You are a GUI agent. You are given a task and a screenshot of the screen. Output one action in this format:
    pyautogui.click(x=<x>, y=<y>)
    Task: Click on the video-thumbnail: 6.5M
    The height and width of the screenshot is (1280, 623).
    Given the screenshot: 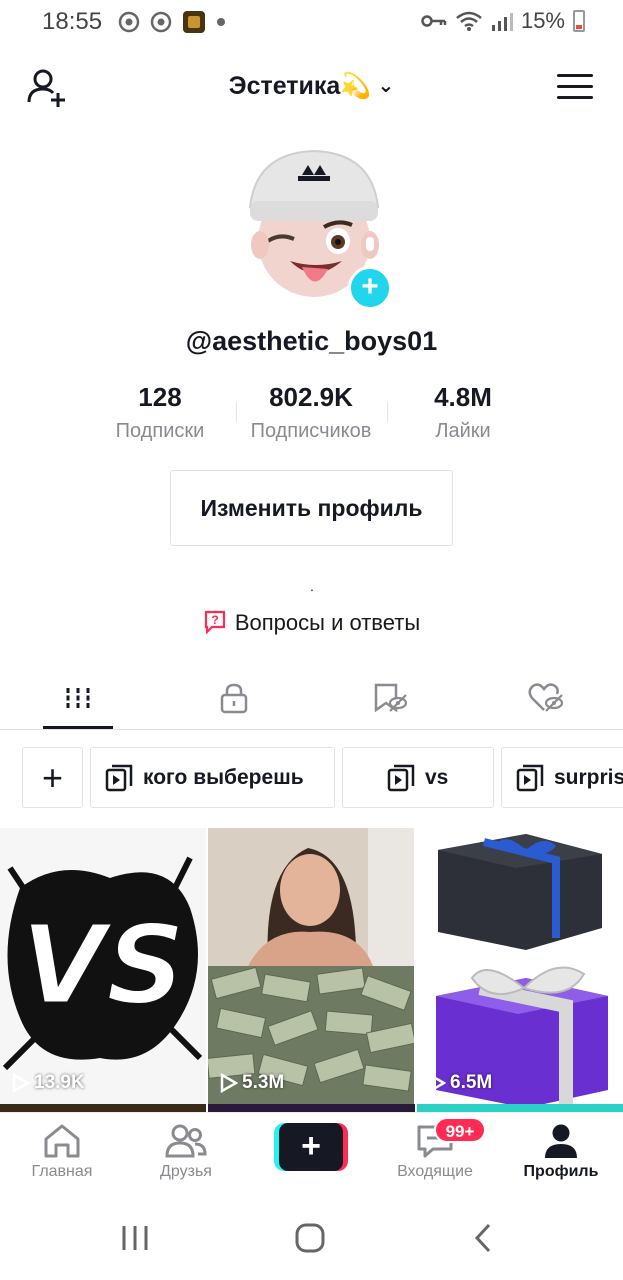 What is the action you would take?
    pyautogui.click(x=519, y=966)
    